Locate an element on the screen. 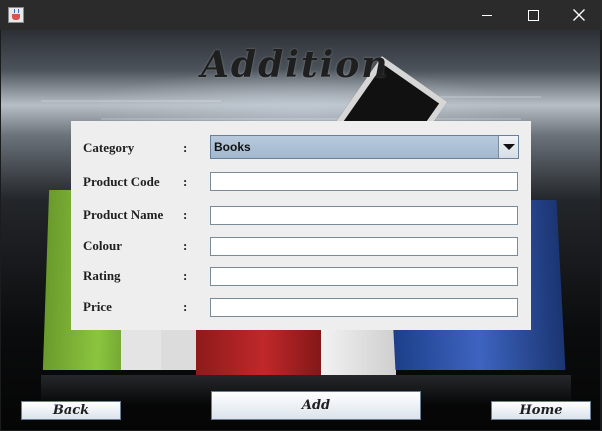  colour-colon: : is located at coordinates (185, 245).